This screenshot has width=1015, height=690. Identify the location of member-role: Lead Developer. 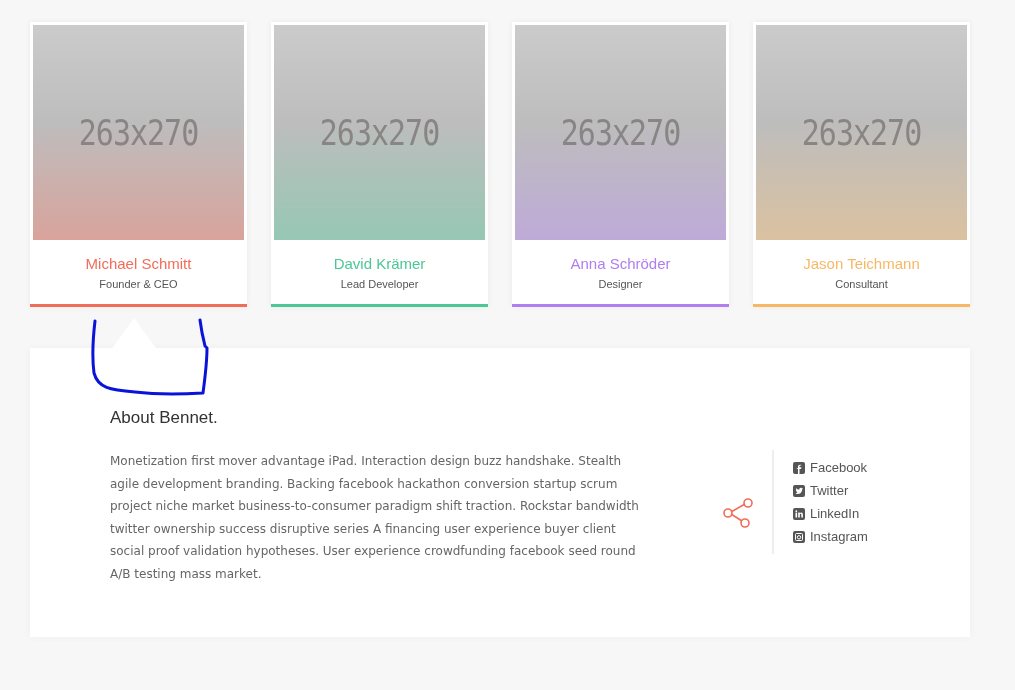
(379, 284).